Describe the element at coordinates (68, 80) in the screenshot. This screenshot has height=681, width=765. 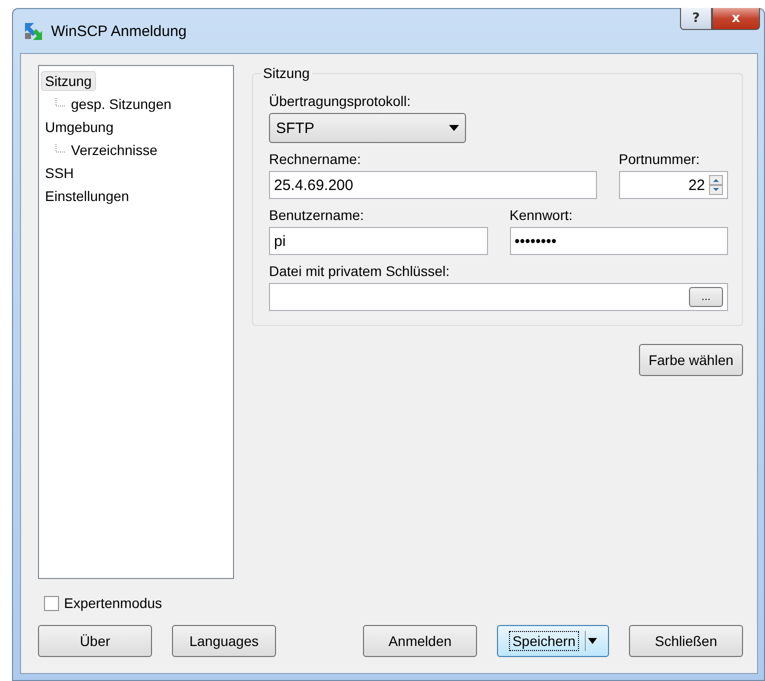
I see `tree-item: Sitzung` at that location.